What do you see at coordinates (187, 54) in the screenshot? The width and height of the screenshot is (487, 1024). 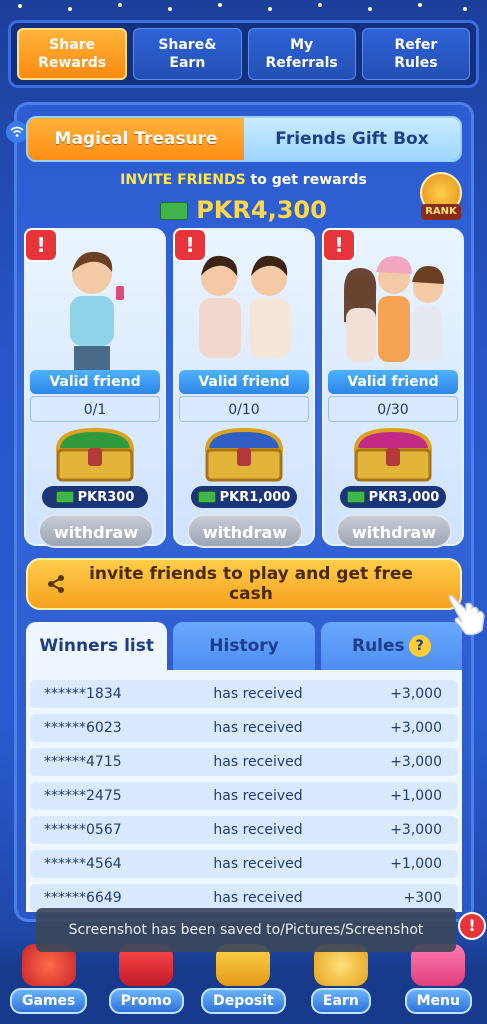 I see `tab-share-earn: Share& Earn` at bounding box center [187, 54].